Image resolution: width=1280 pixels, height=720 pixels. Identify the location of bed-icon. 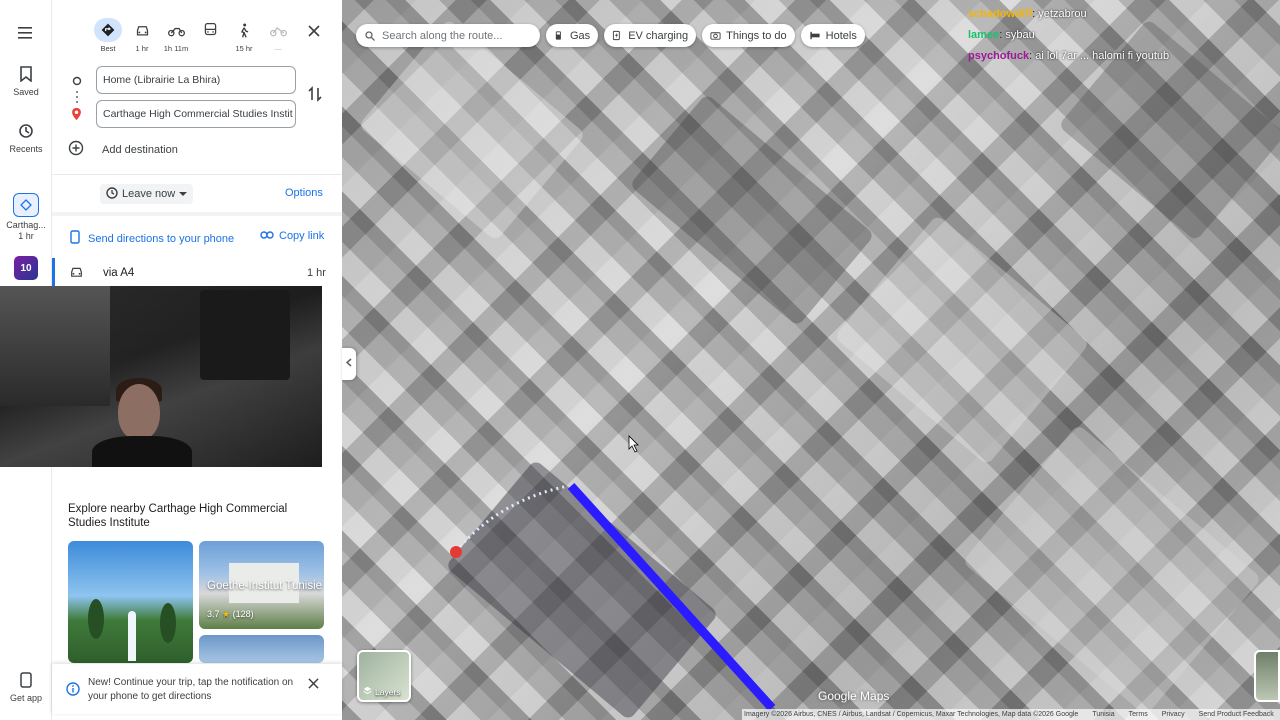
(815, 35).